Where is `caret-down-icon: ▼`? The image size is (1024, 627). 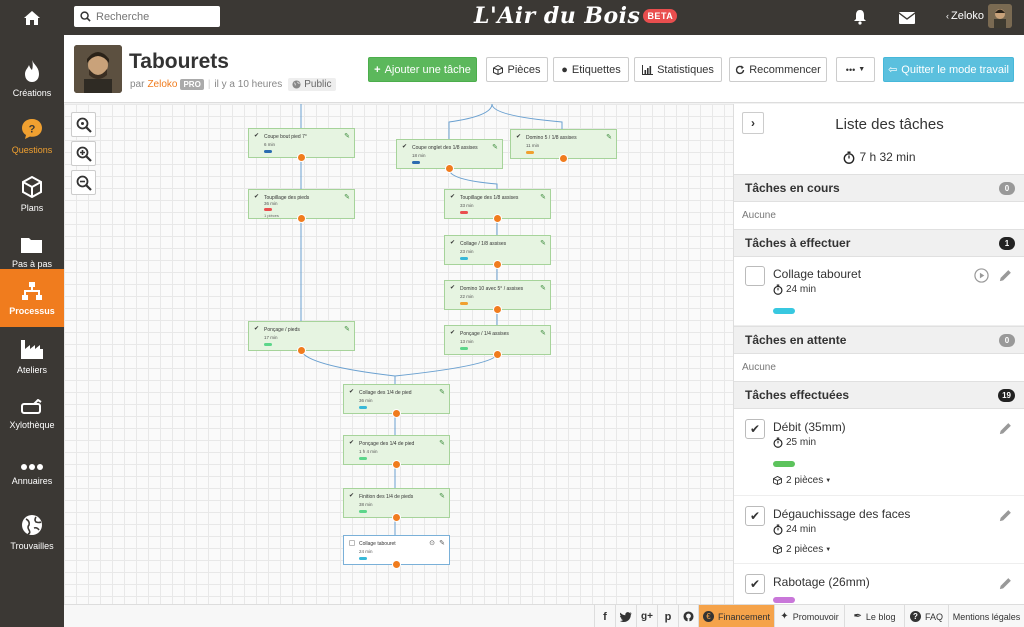
caret-down-icon: ▼ is located at coordinates (828, 549).